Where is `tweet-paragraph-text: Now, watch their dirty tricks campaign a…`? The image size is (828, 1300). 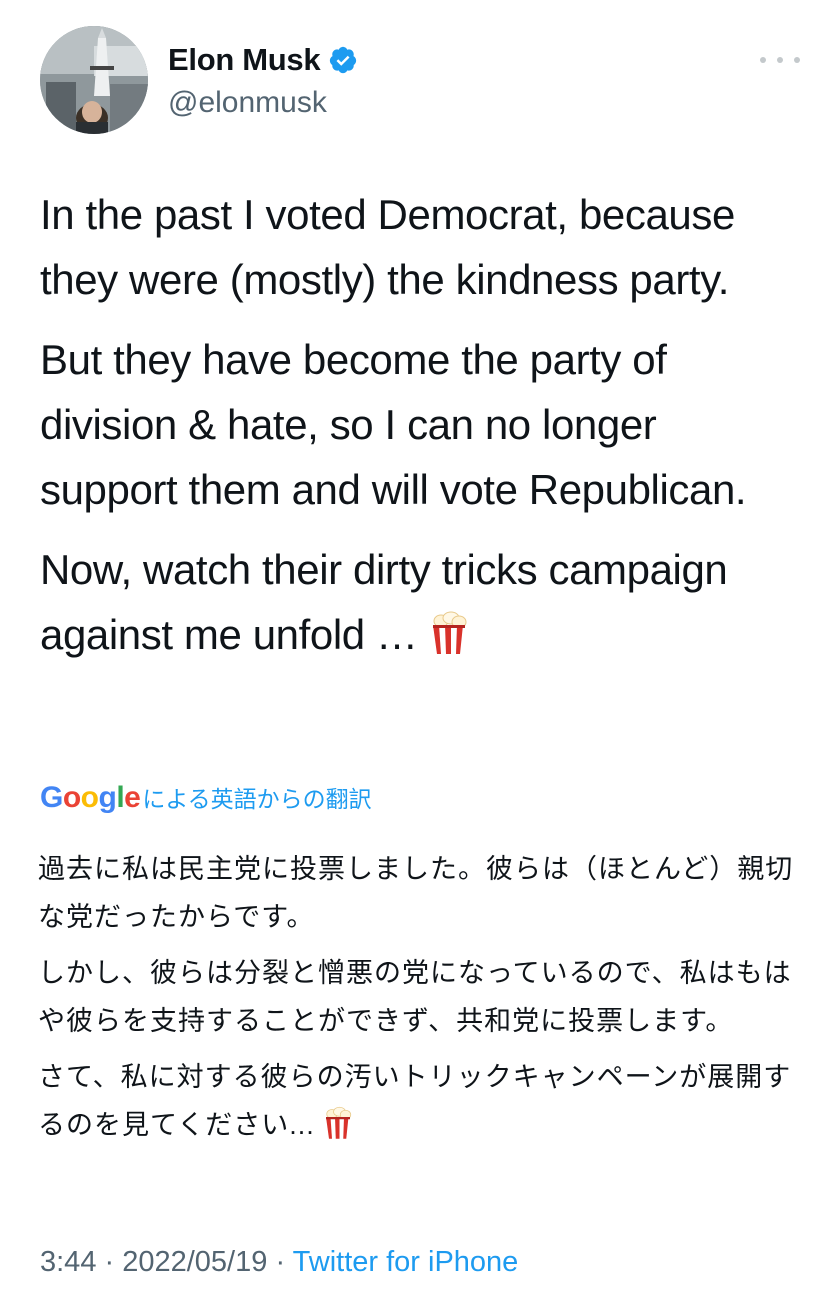 tweet-paragraph-text: Now, watch their dirty tricks campaign a… is located at coordinates (384, 602).